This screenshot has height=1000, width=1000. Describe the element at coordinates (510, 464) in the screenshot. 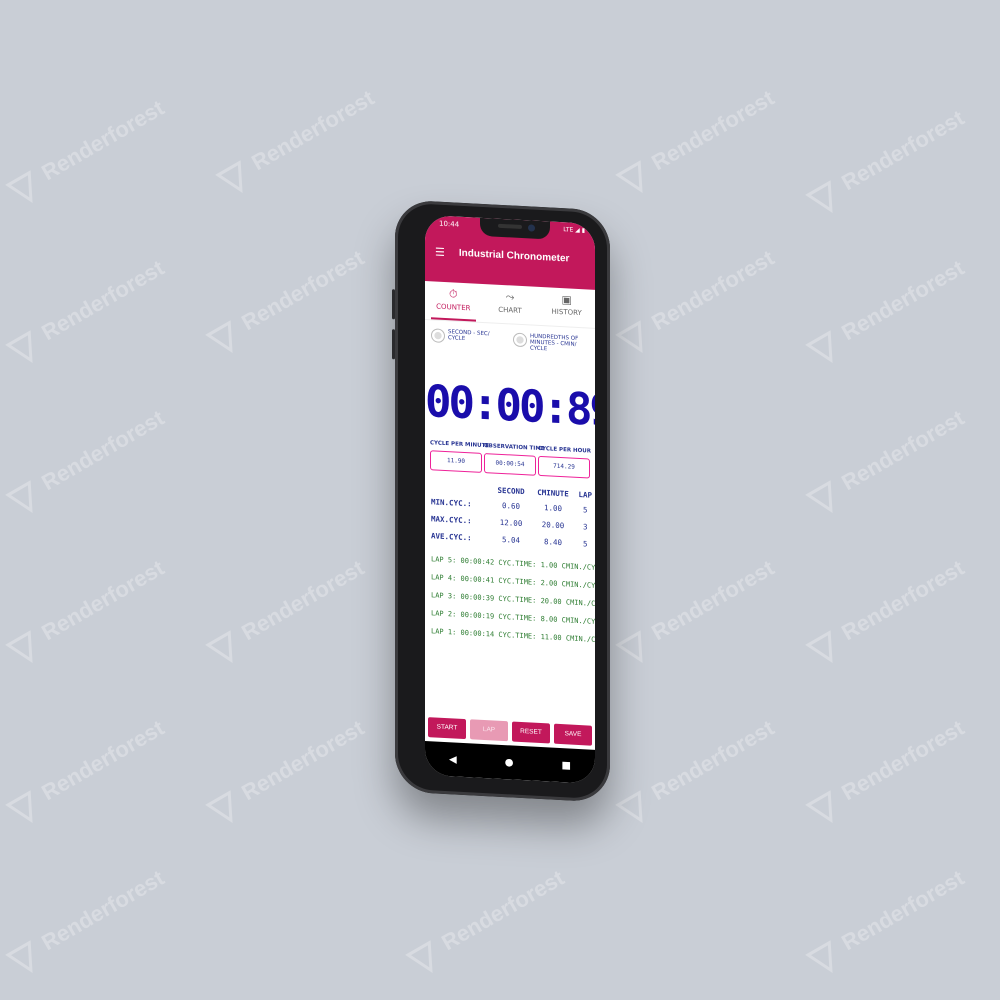

I see `stat-value: 00:00:54` at that location.